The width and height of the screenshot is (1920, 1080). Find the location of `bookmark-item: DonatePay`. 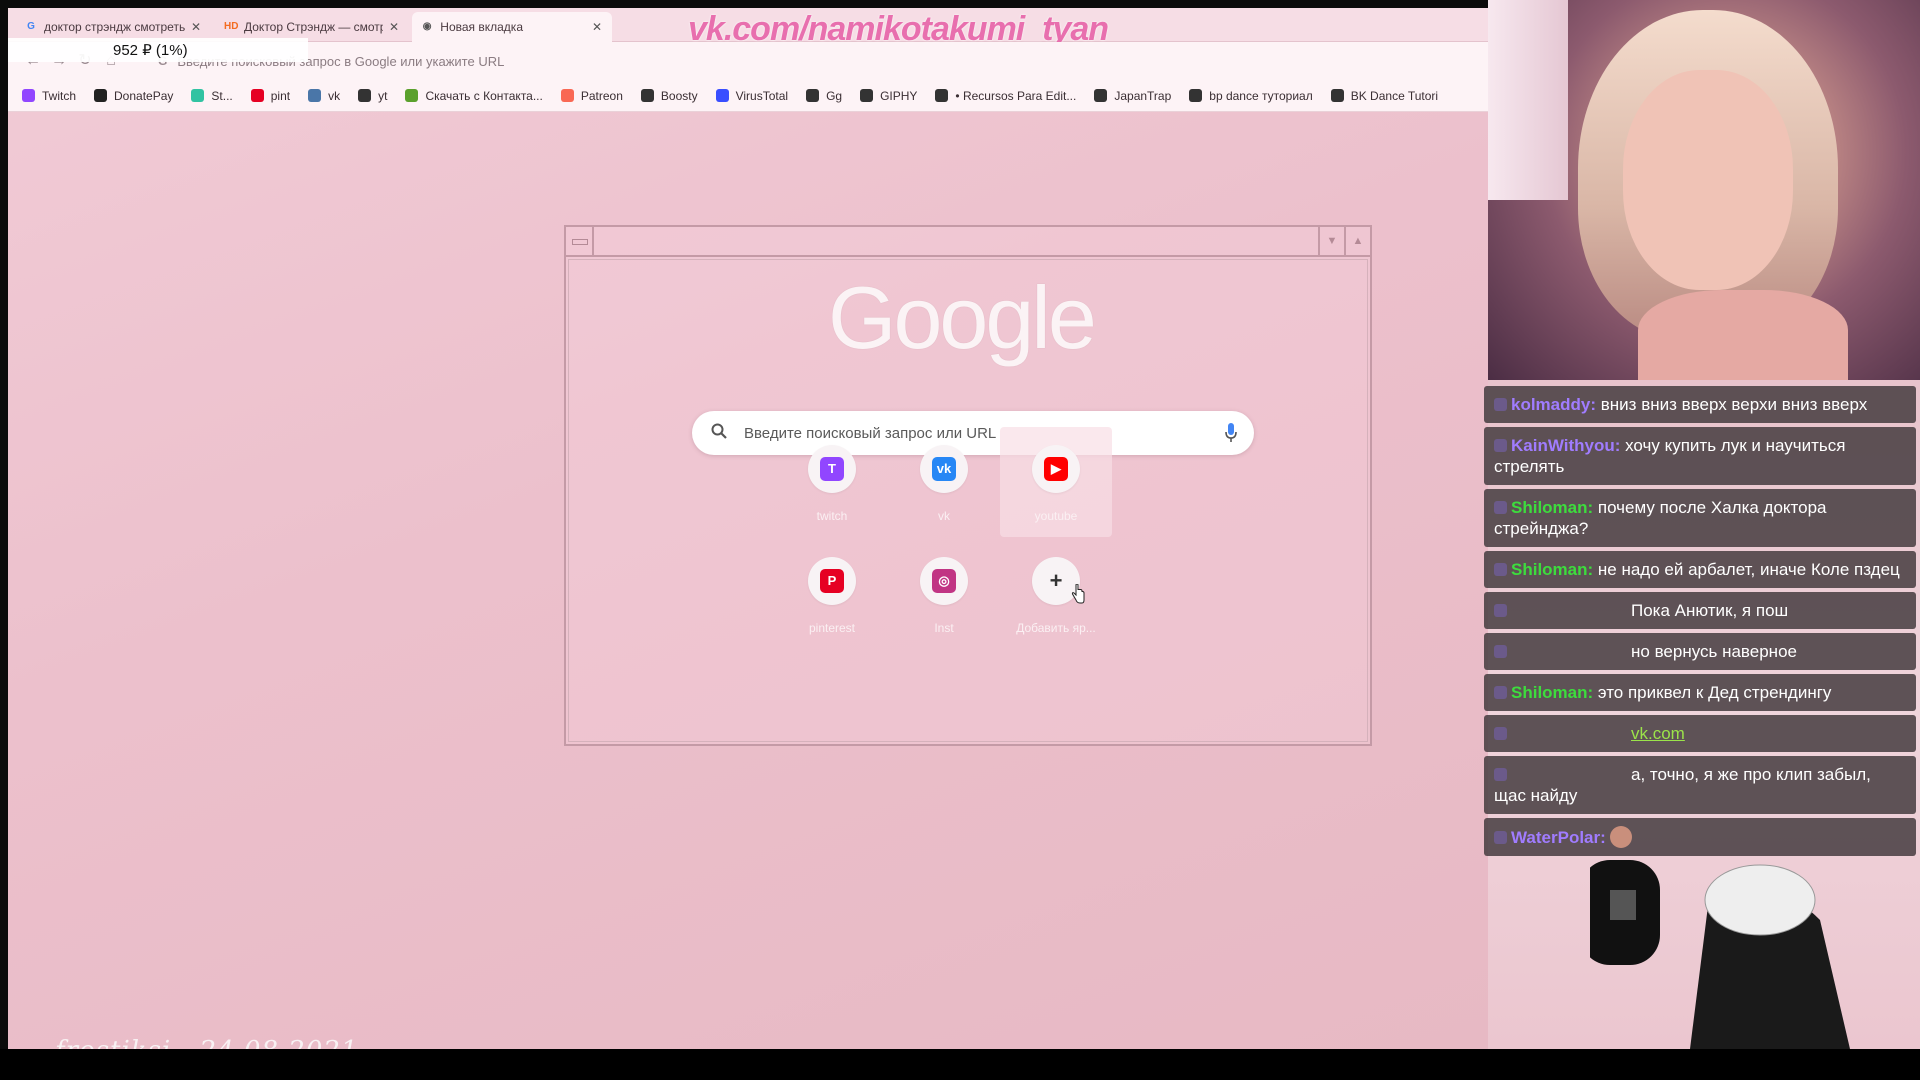

bookmark-item: DonatePay is located at coordinates (133, 96).